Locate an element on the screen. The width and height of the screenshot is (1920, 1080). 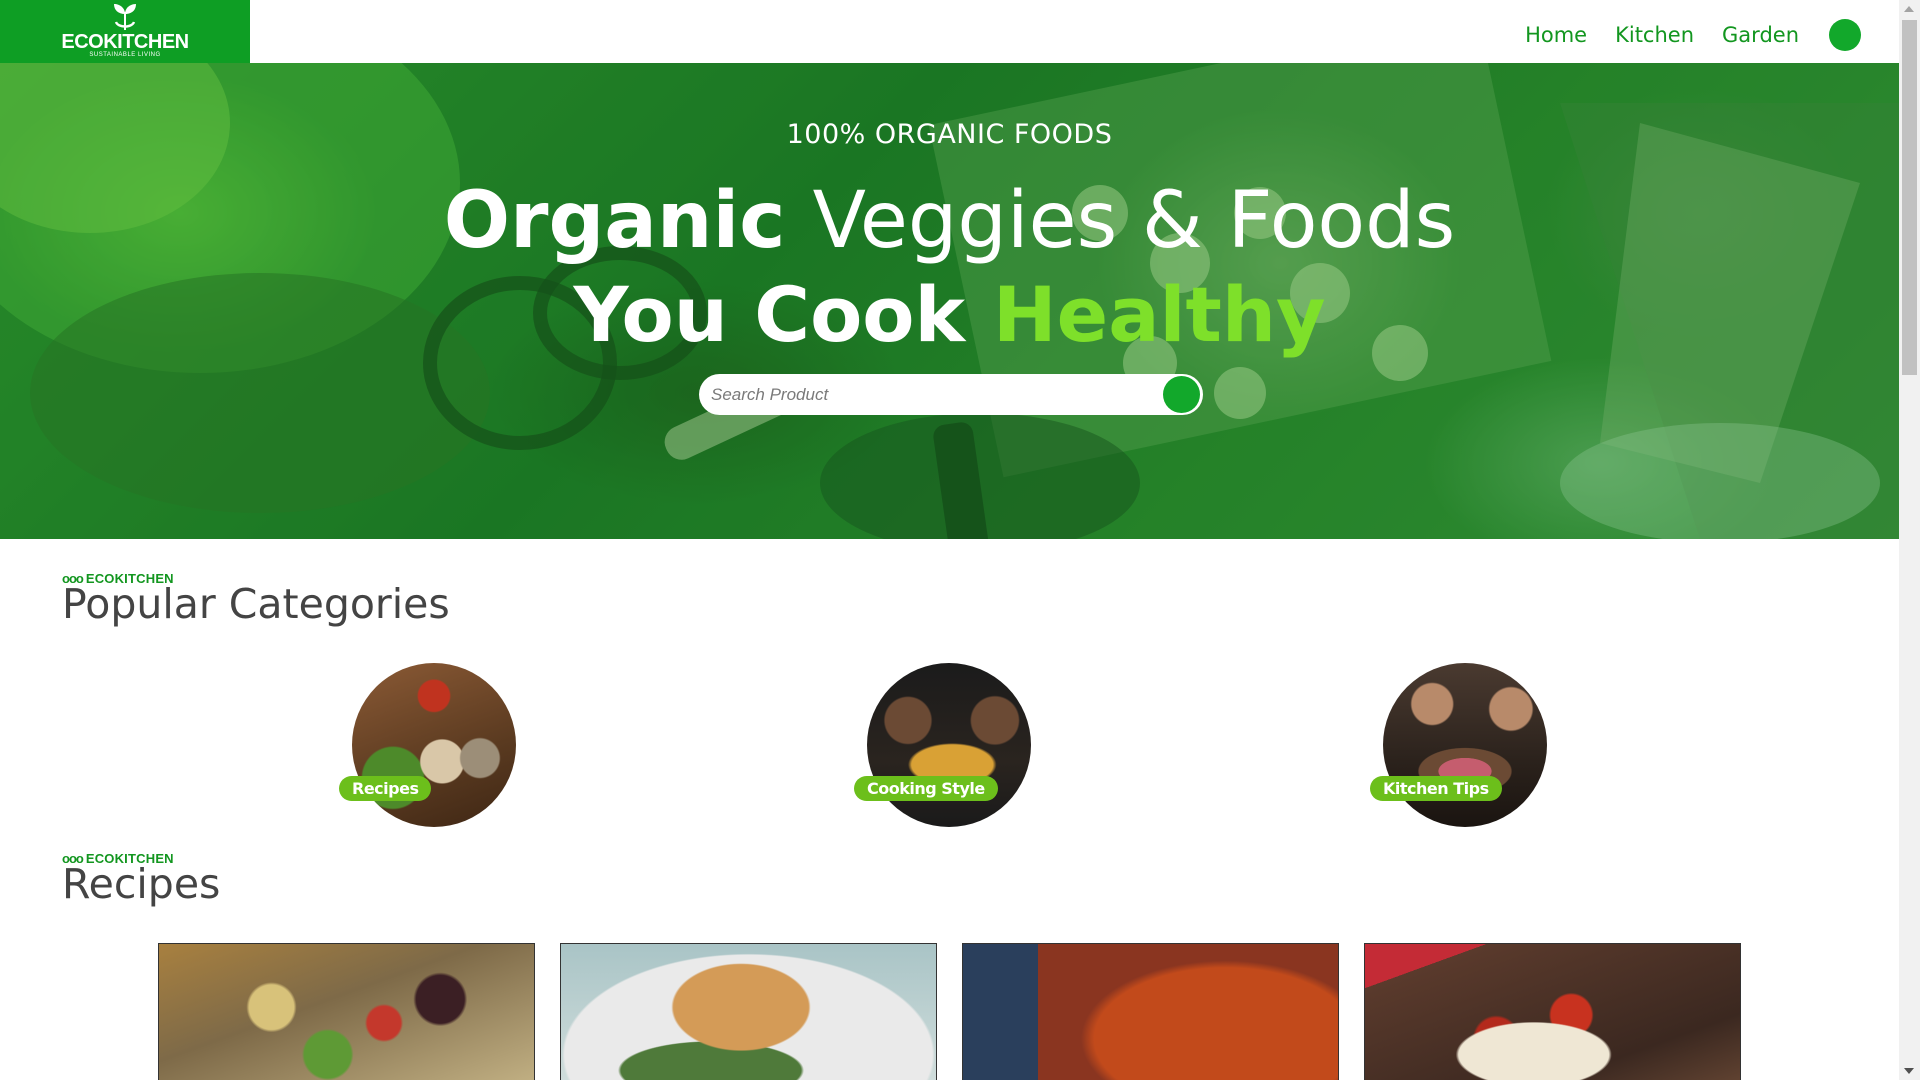
page-scrollbar is located at coordinates (1909, 540).